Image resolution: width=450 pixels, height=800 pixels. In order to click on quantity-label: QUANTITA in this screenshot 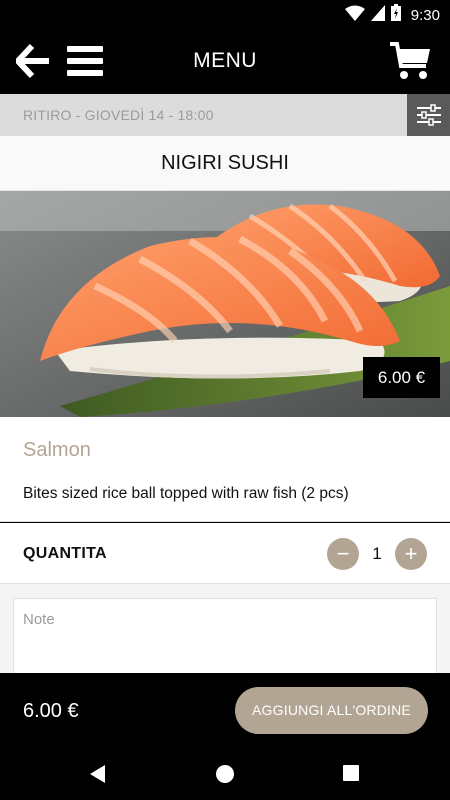, I will do `click(65, 553)`.